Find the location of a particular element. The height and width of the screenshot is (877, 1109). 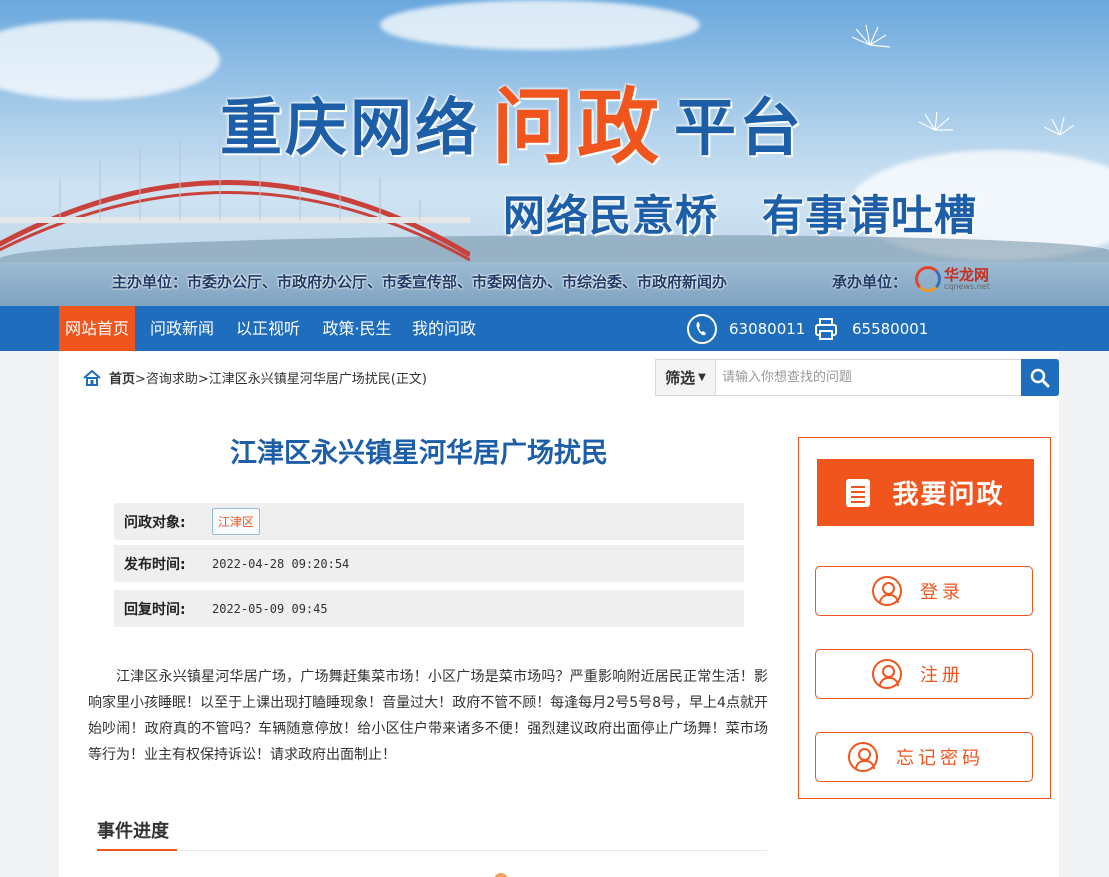

breadcrumb-path: >咨询求助>江津区永兴镇星河华居广场扰民(正文) is located at coordinates (281, 377).